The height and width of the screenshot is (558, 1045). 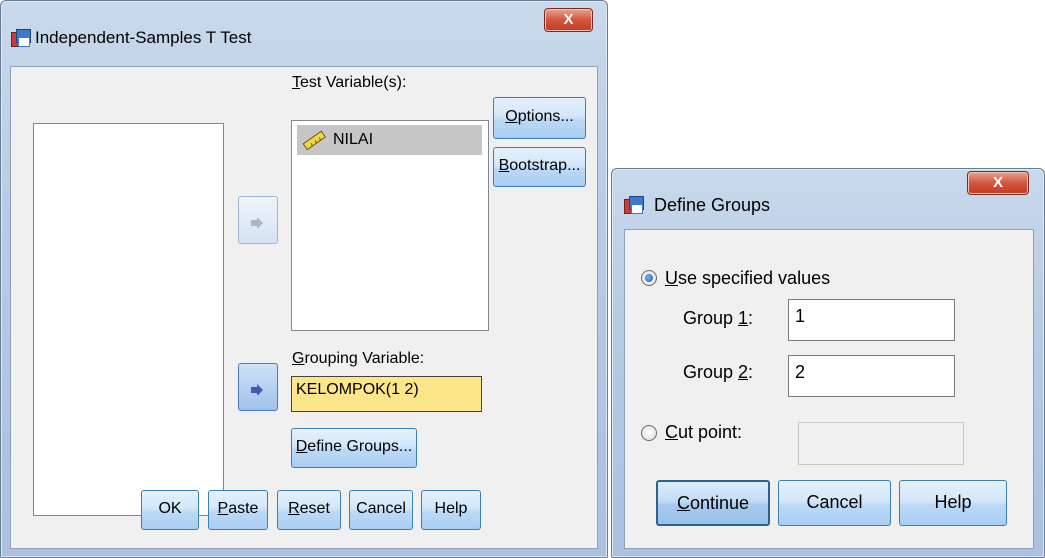 What do you see at coordinates (871, 376) in the screenshot?
I see `group2-input: 2` at bounding box center [871, 376].